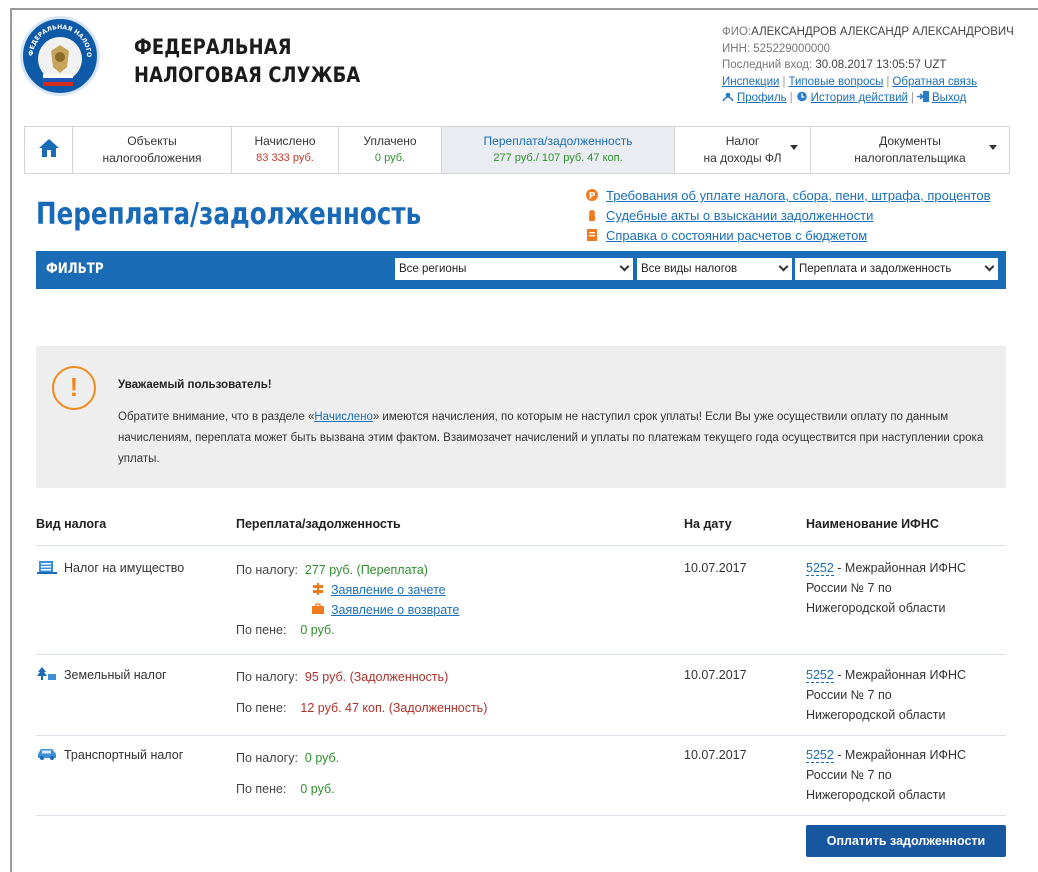 The image size is (1038, 872). Describe the element at coordinates (47, 754) in the screenshot. I see `car-icon` at that location.